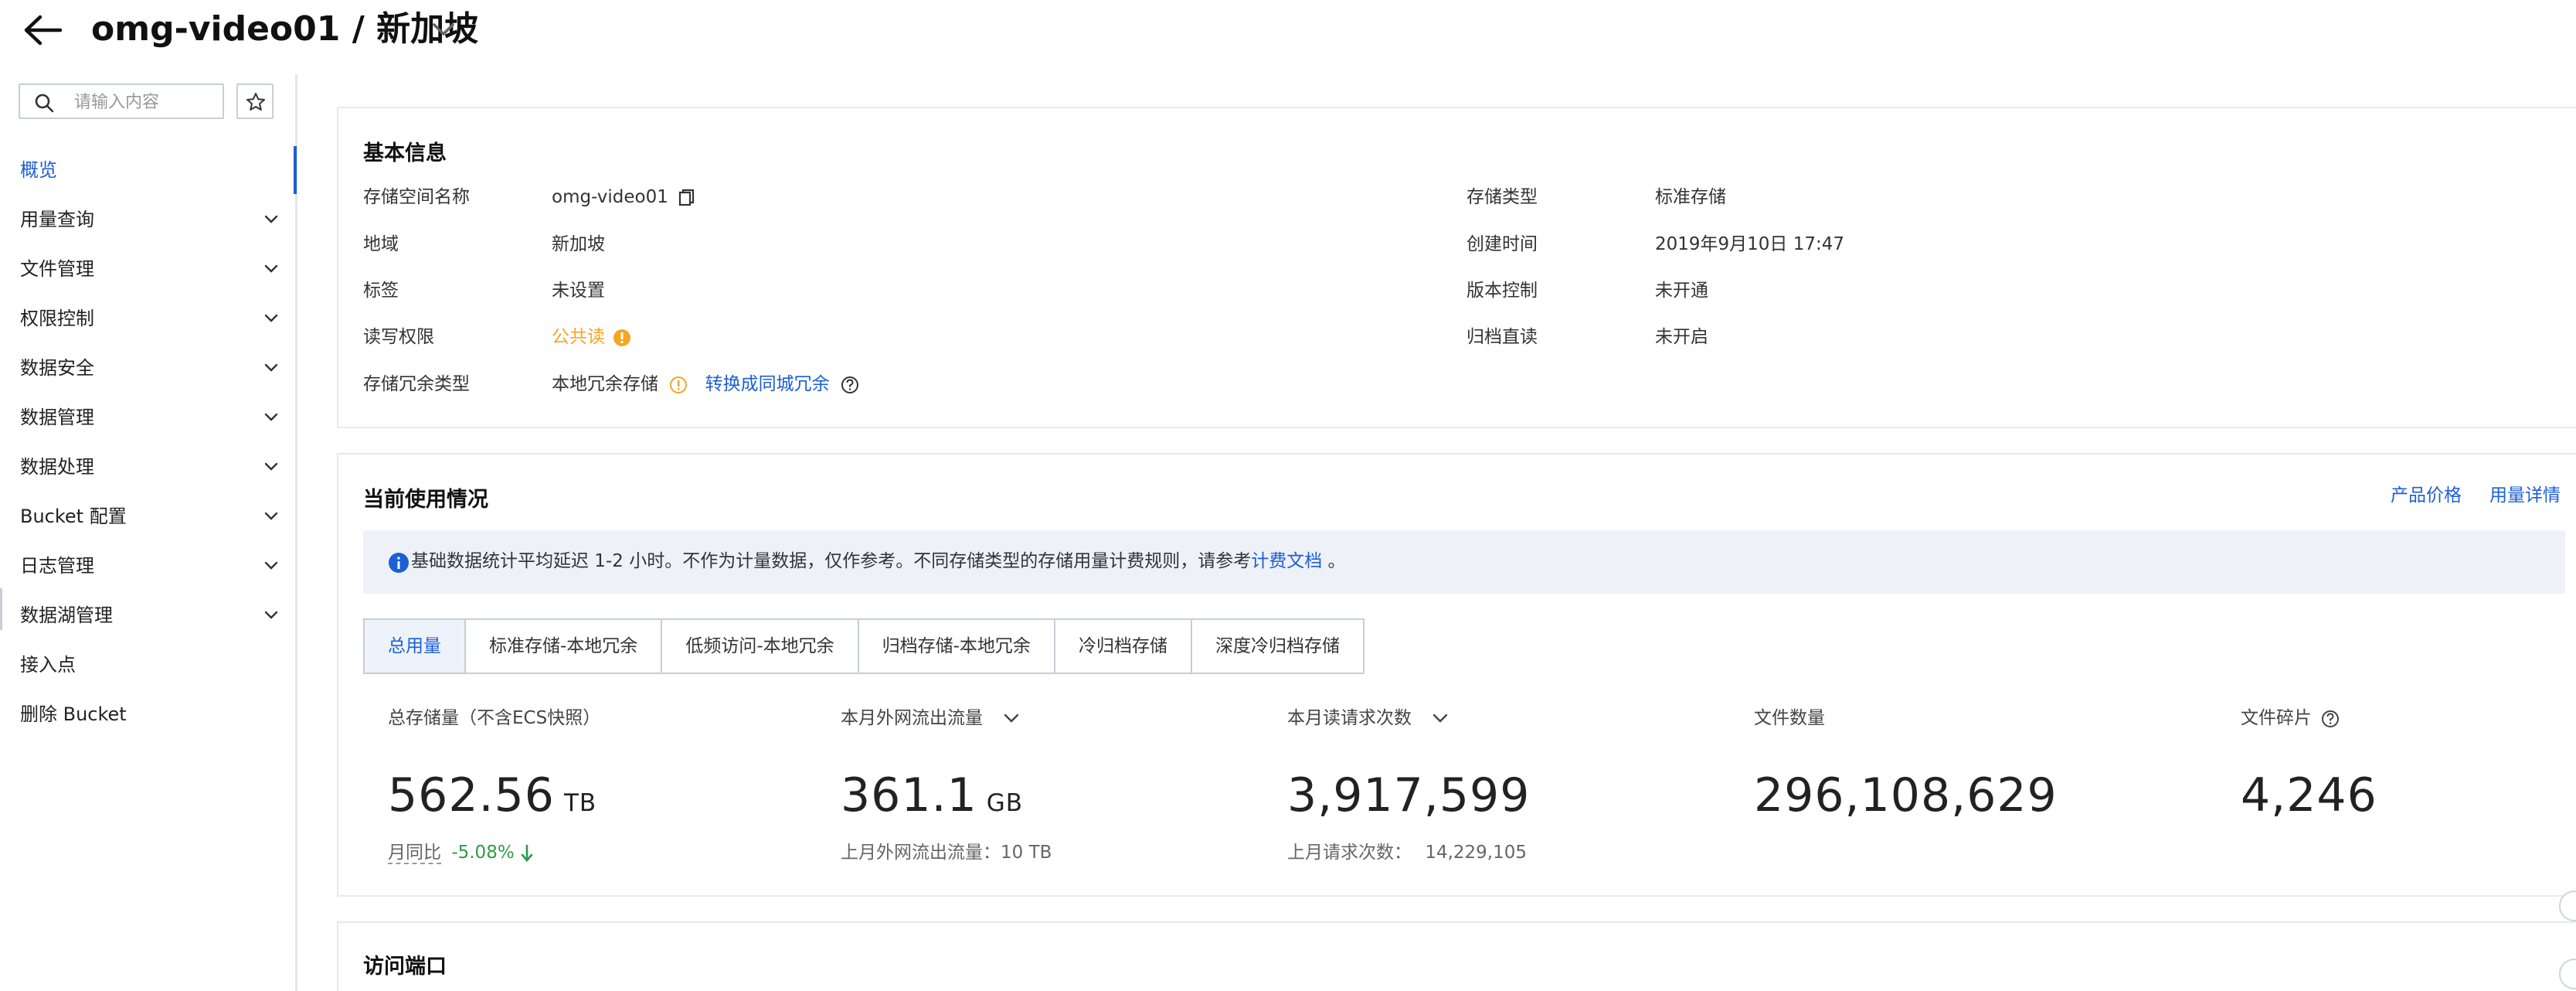 Image resolution: width=2576 pixels, height=991 pixels. Describe the element at coordinates (471, 795) in the screenshot. I see `total-storage-number: 562.56` at that location.